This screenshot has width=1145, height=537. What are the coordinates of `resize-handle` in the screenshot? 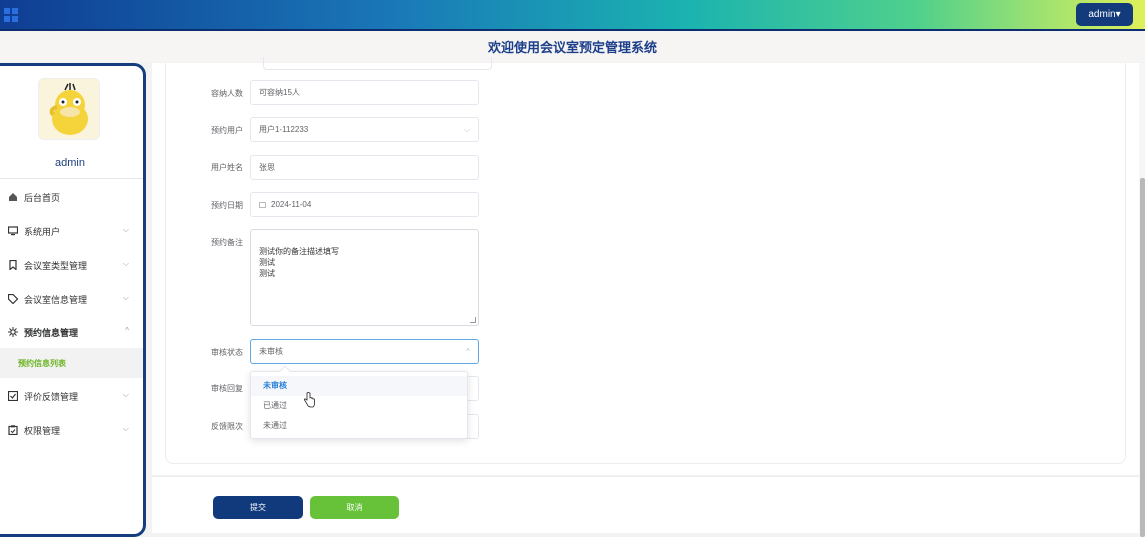 It's located at (473, 320).